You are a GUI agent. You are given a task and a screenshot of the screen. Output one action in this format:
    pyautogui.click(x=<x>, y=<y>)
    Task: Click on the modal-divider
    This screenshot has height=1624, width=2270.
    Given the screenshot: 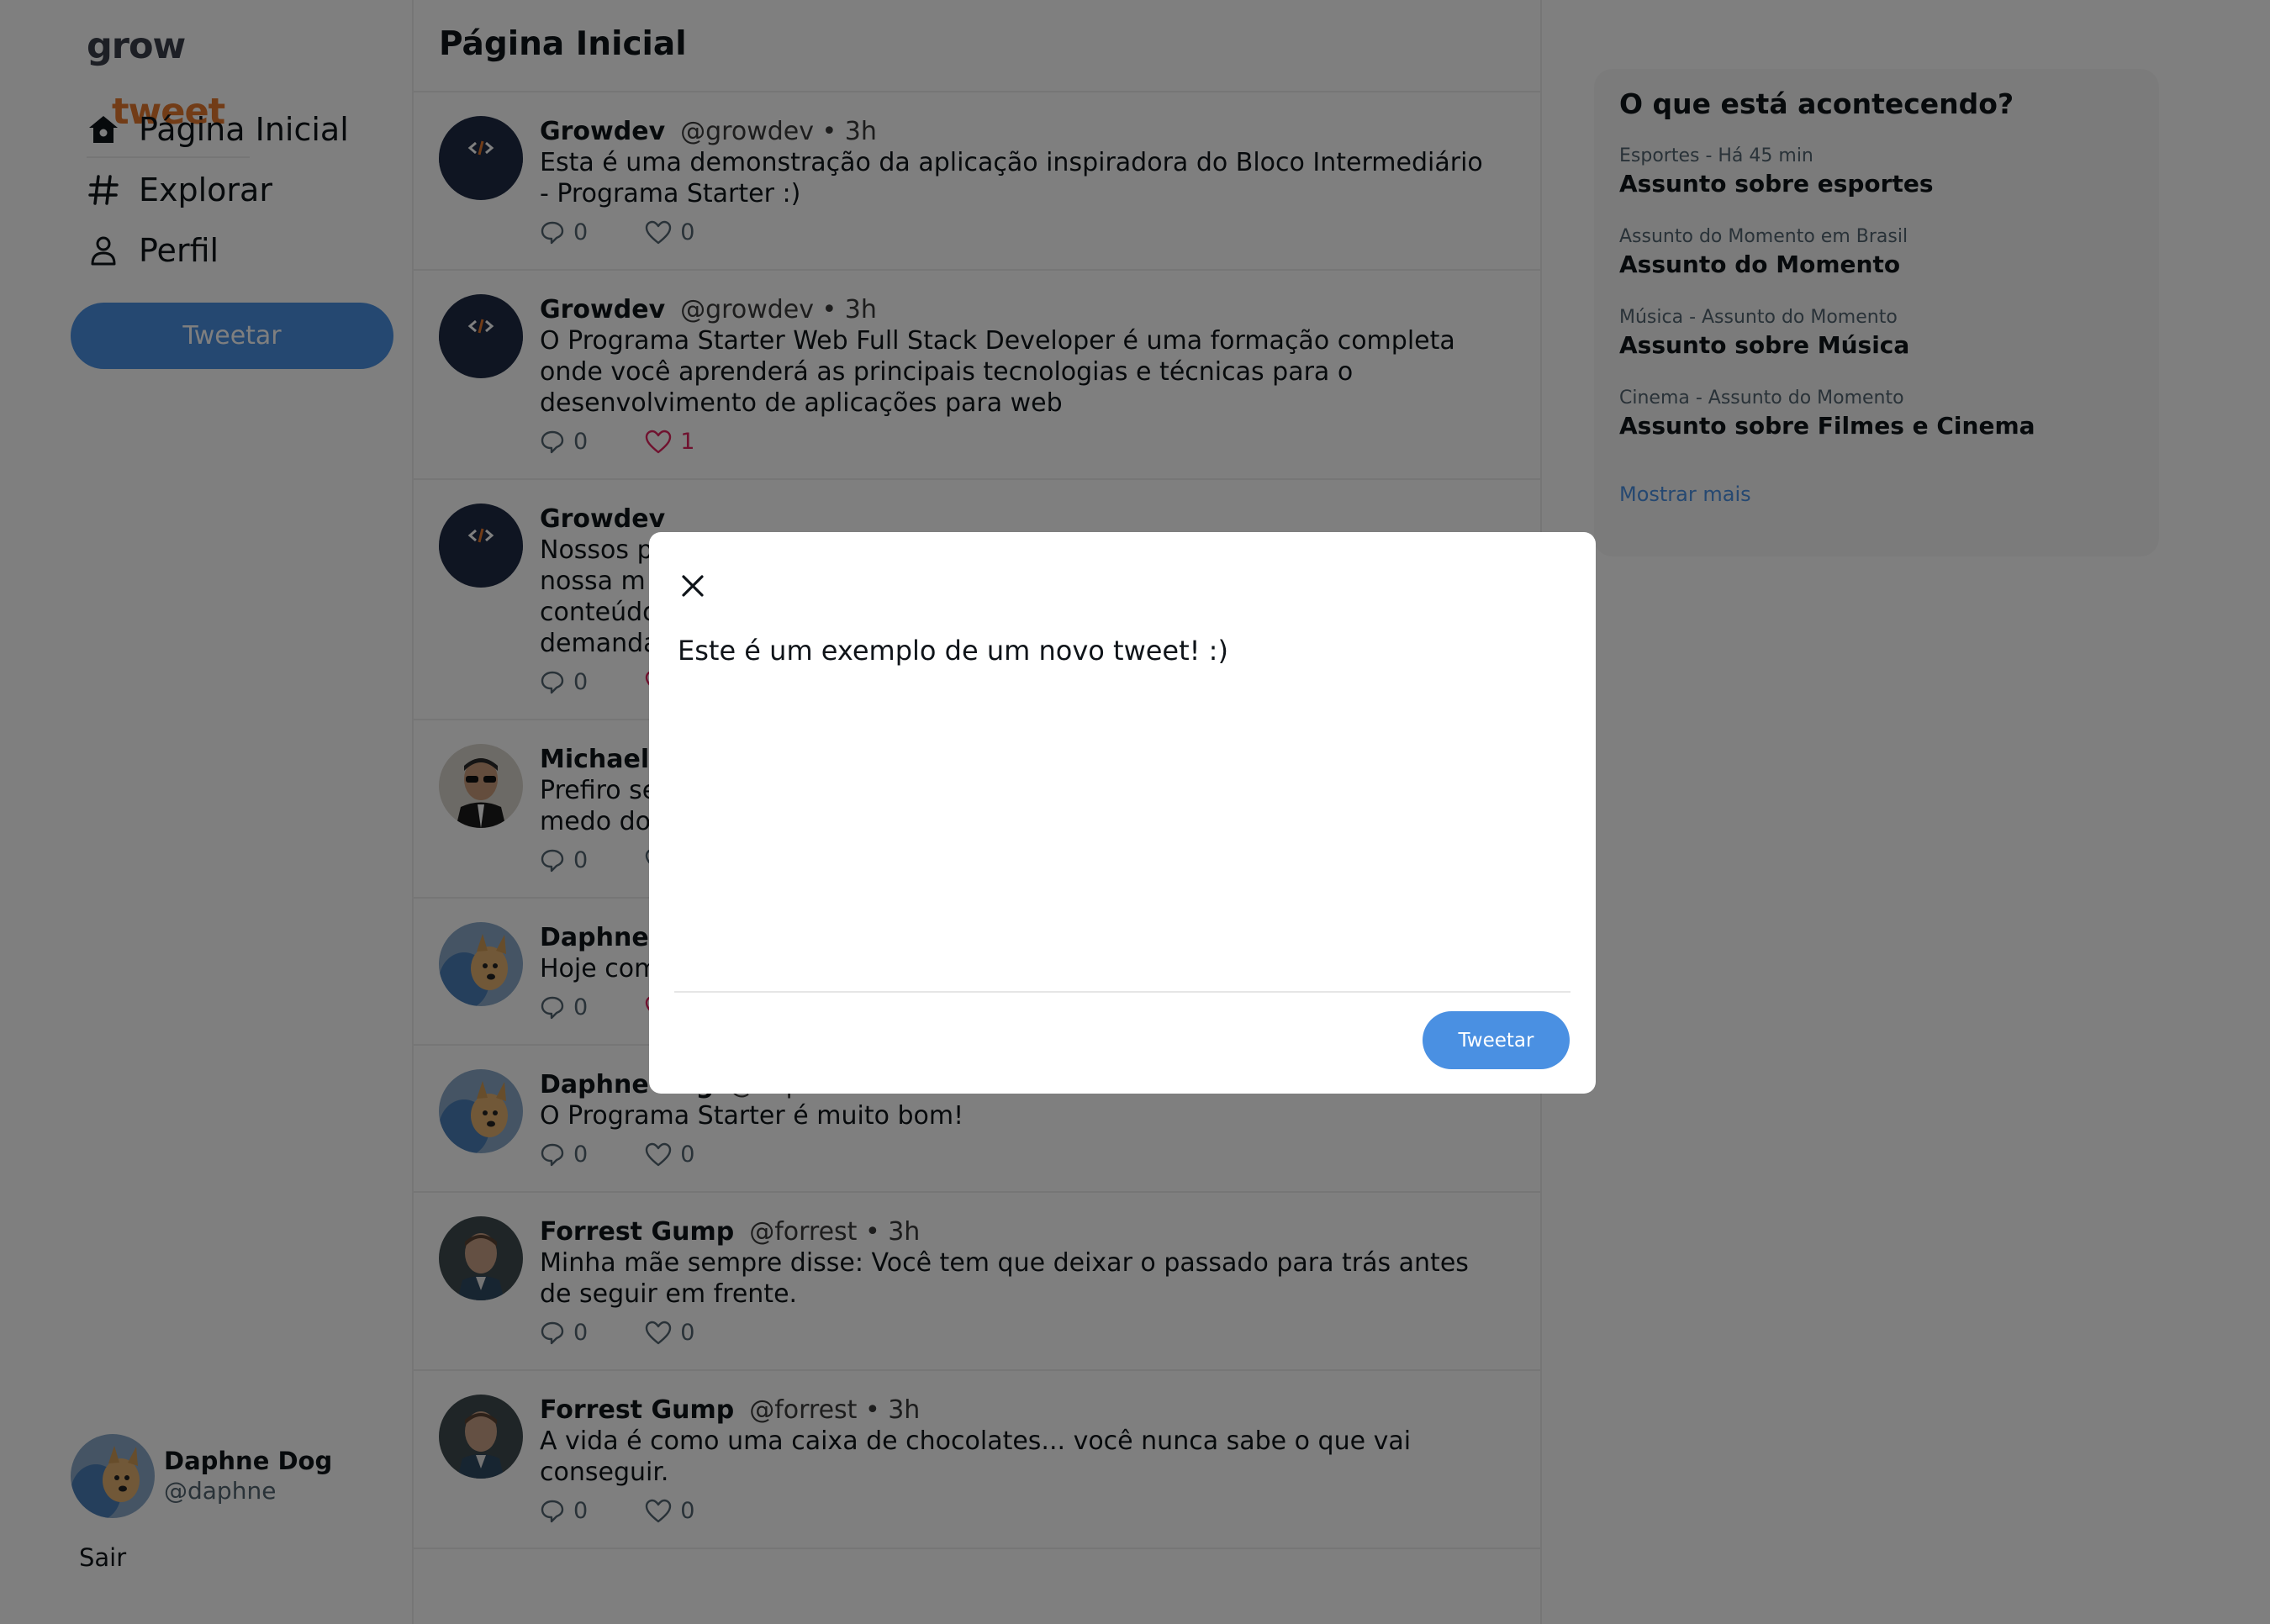 What is the action you would take?
    pyautogui.click(x=1122, y=992)
    